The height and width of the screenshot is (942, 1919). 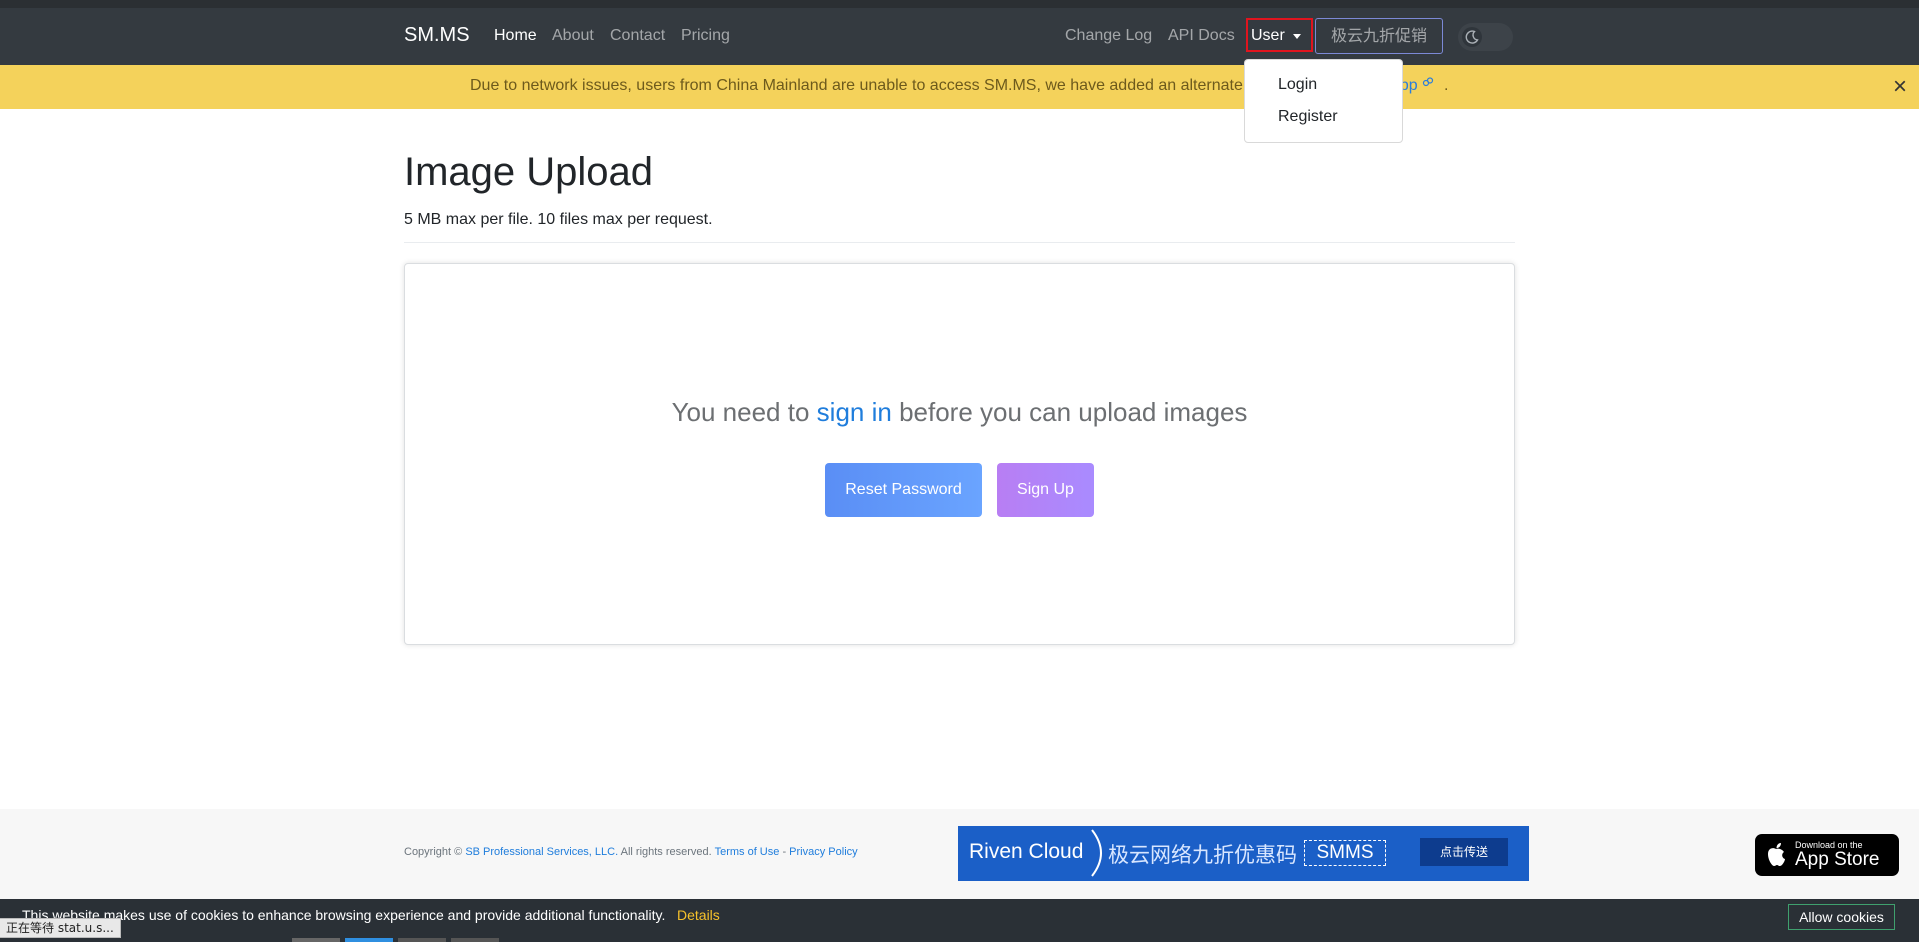 What do you see at coordinates (1837, 859) in the screenshot?
I see `appstore-big-text: App Store` at bounding box center [1837, 859].